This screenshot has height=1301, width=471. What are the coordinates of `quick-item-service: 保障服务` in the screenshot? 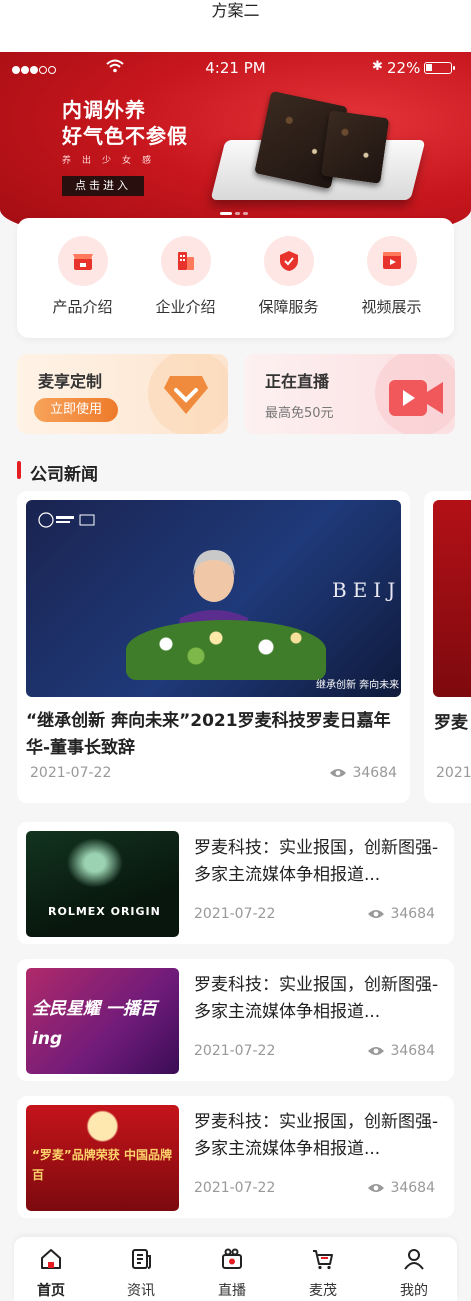 It's located at (288, 276).